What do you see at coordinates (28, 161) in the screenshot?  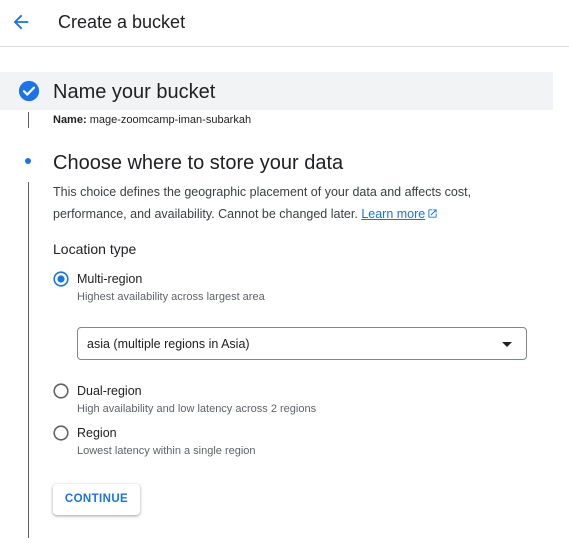 I see `active-step-dot-icon` at bounding box center [28, 161].